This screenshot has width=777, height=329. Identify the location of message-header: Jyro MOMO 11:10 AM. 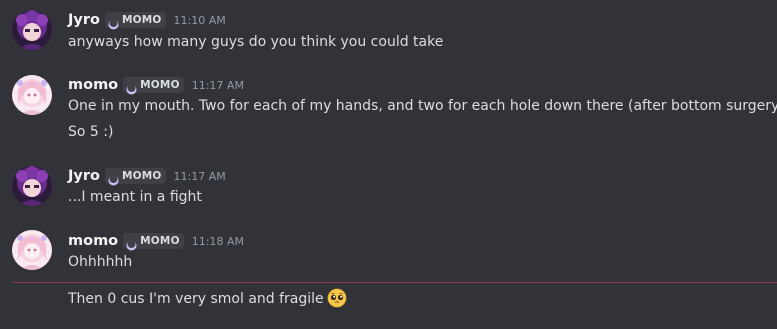
(147, 20).